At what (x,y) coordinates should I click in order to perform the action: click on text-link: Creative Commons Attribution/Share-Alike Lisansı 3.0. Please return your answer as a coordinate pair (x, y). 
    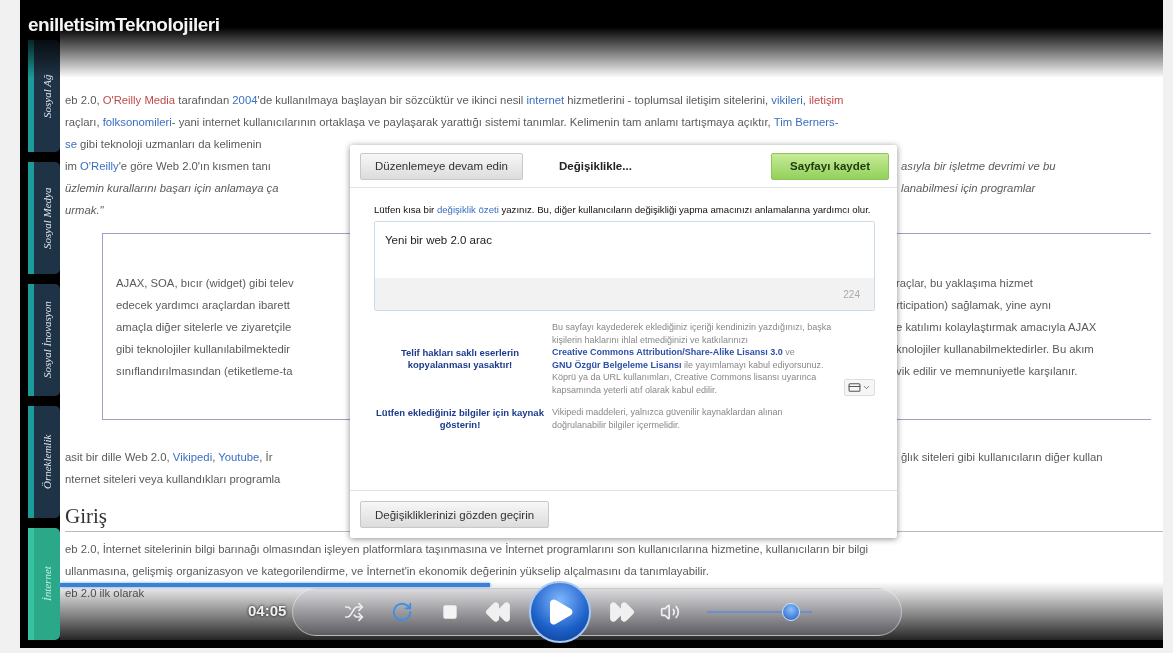
    Looking at the image, I should click on (667, 352).